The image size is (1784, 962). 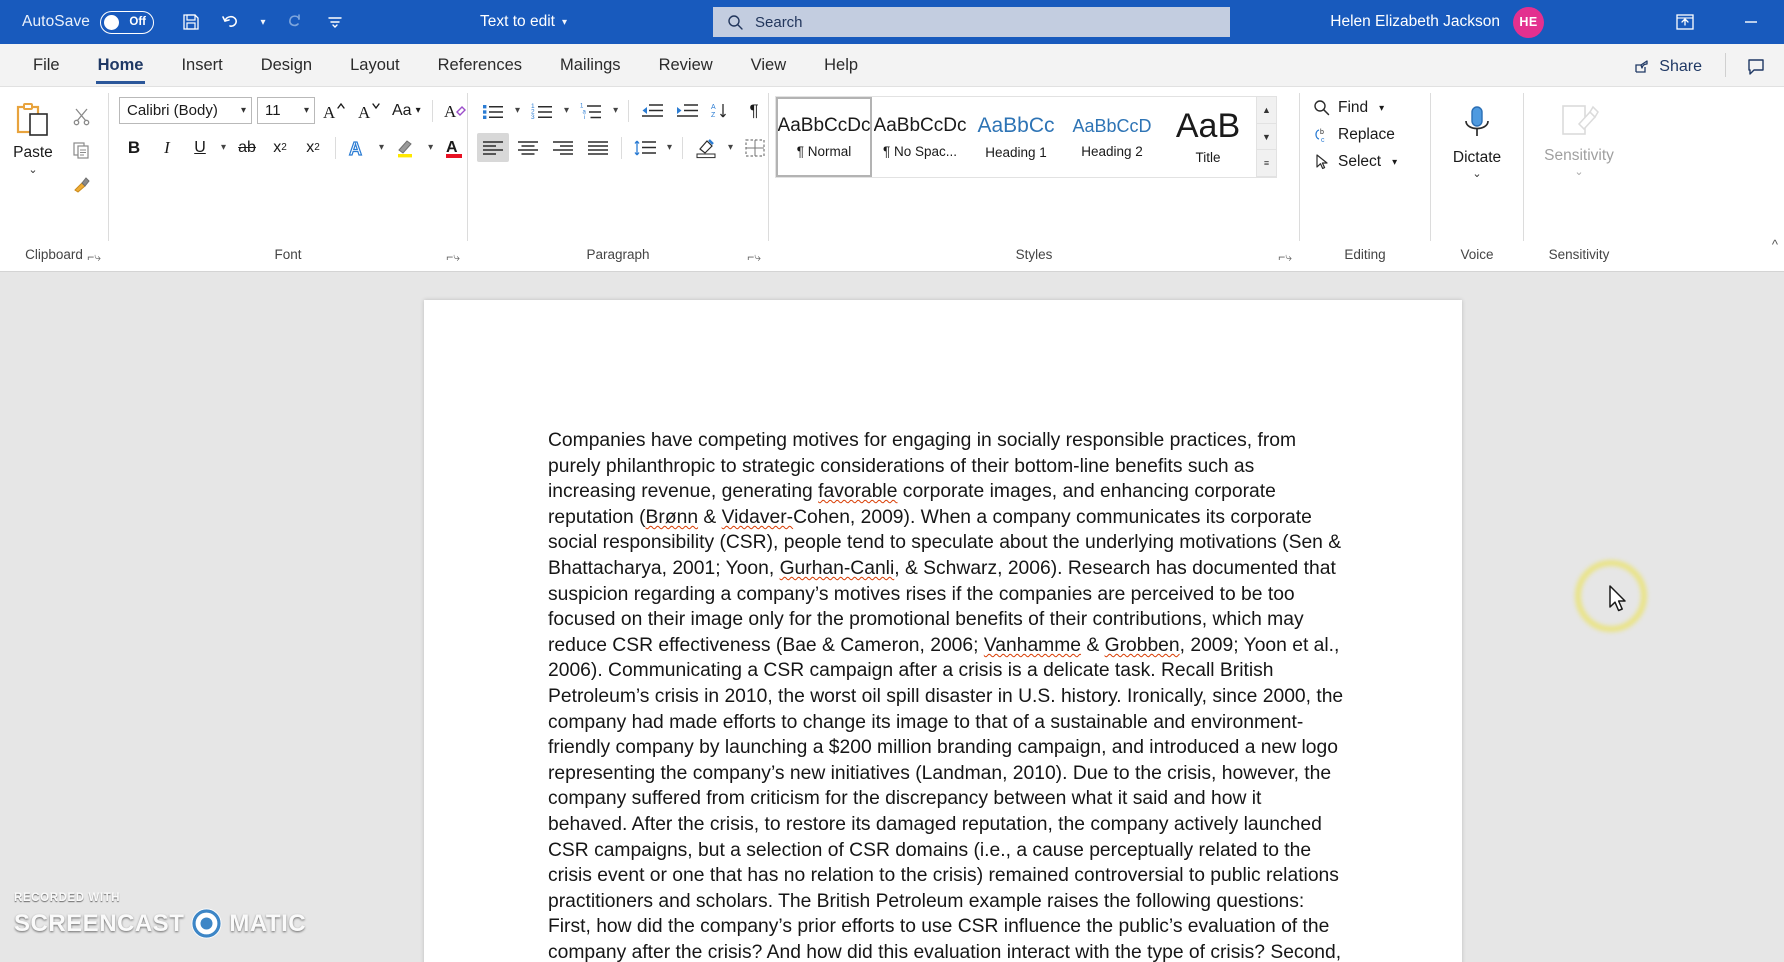 I want to click on line-spacing-button, so click(x=645, y=147).